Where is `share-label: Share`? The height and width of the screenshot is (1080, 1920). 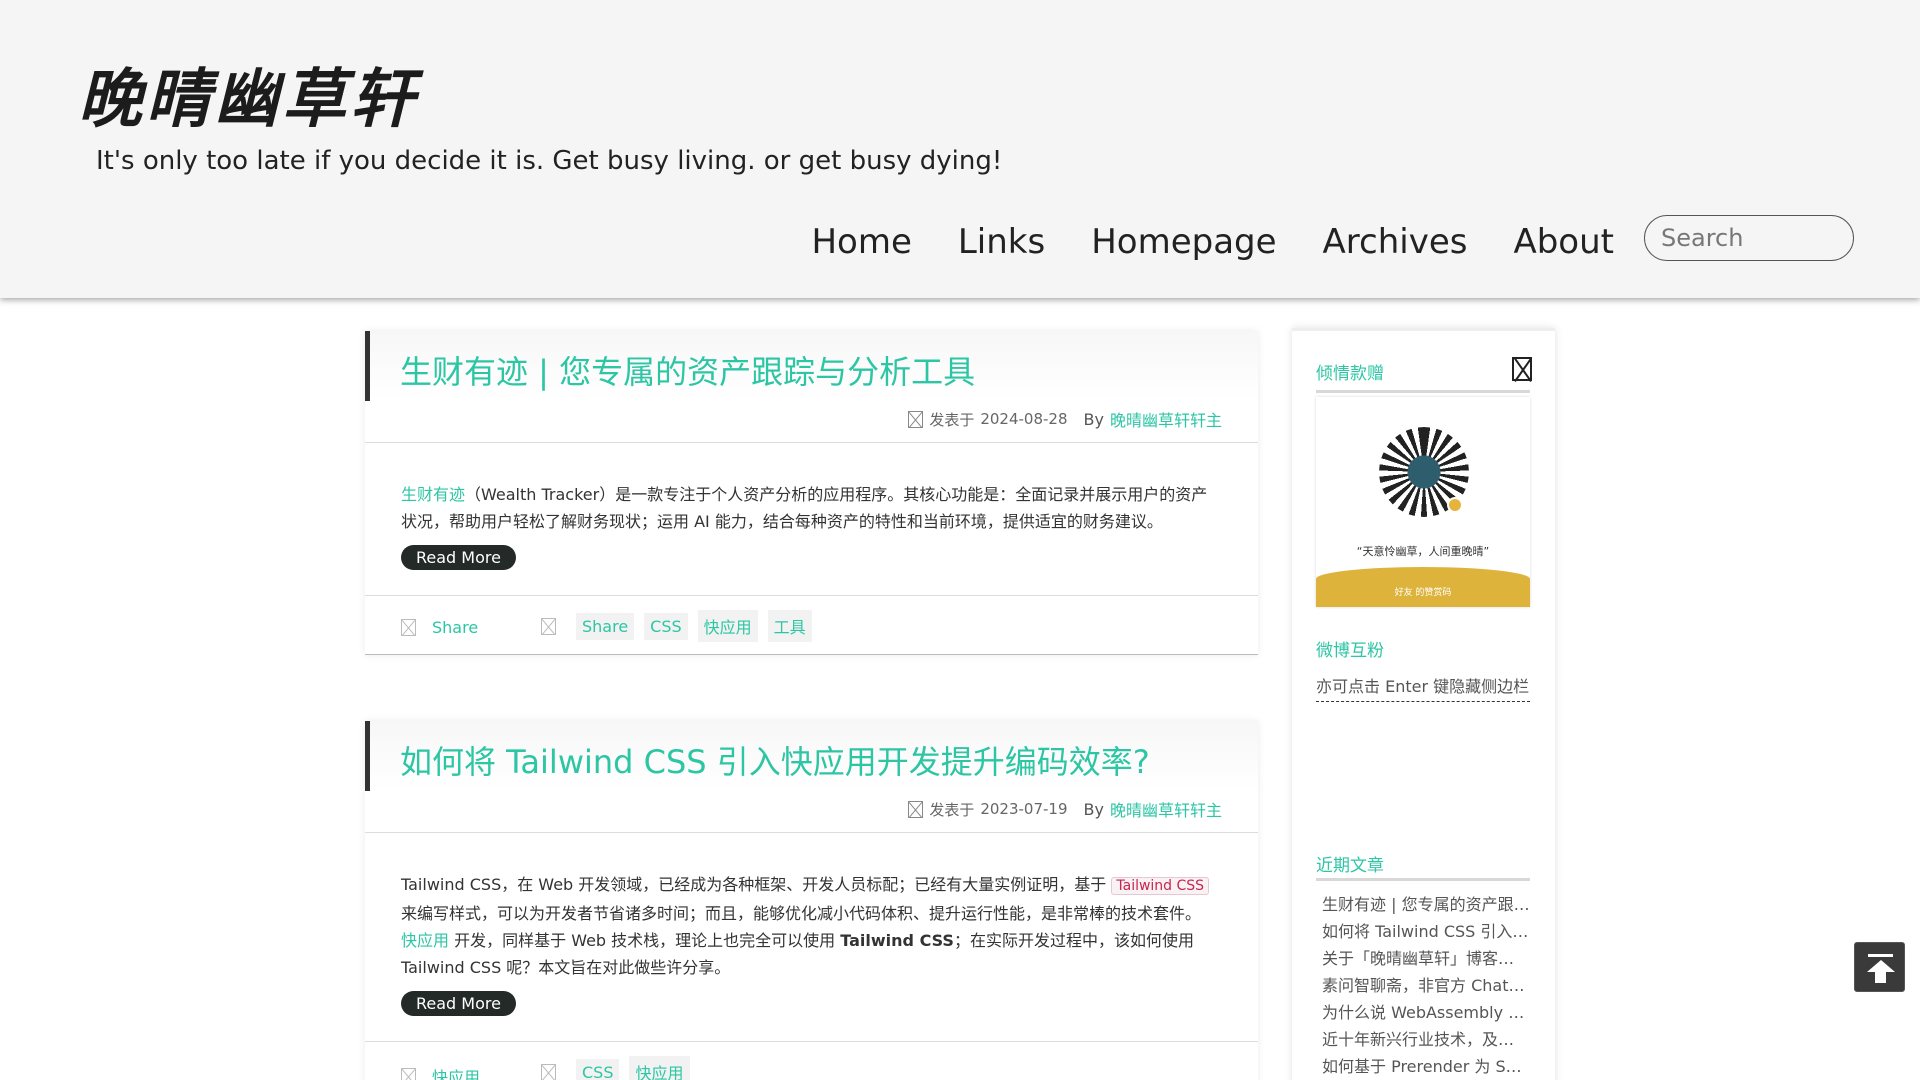 share-label: Share is located at coordinates (455, 627).